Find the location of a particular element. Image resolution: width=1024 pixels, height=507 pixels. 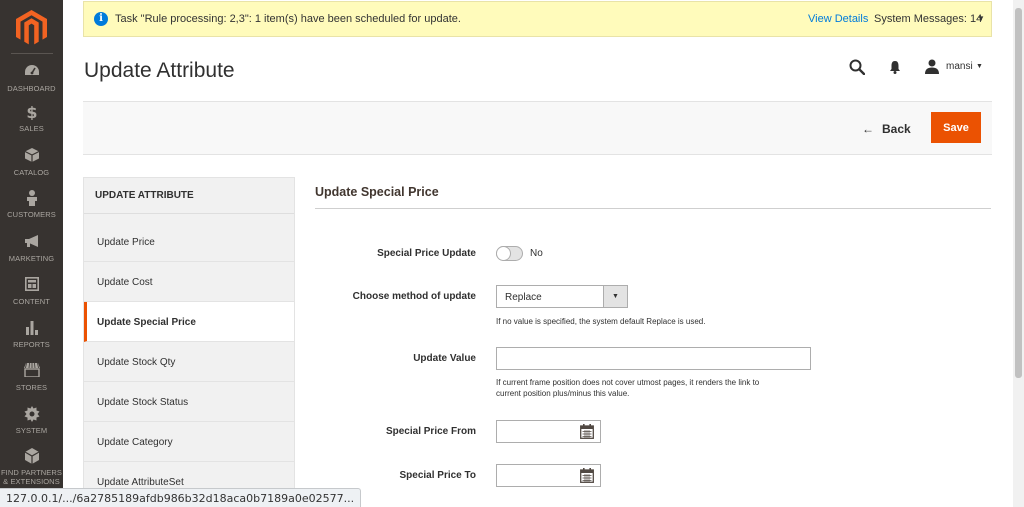

storefront-icon is located at coordinates (31, 372).